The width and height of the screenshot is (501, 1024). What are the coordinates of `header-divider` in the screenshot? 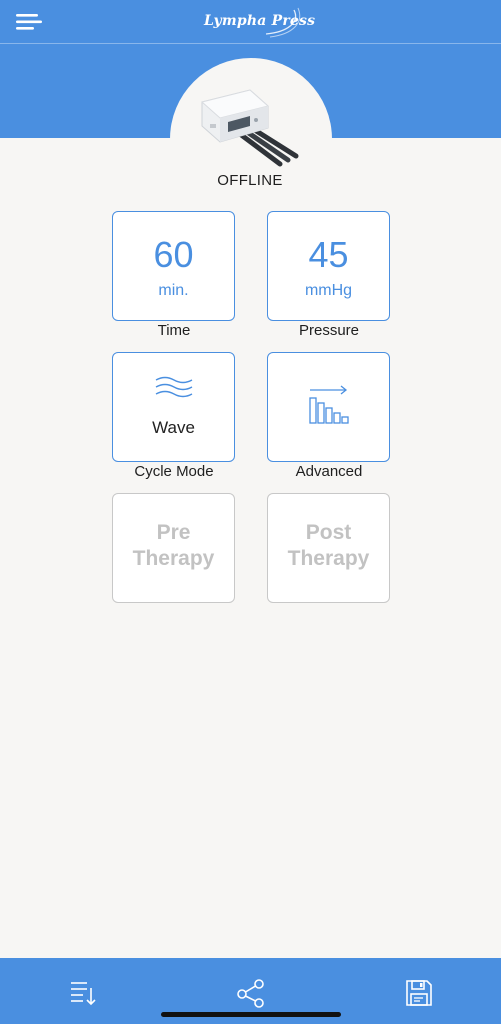 It's located at (250, 43).